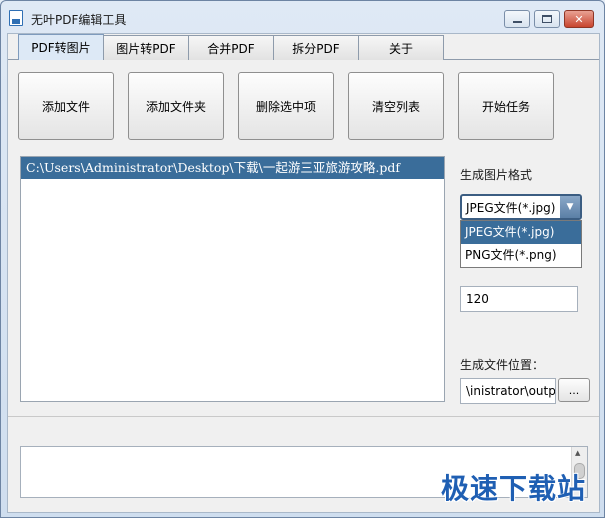  I want to click on format-option-jpeg: JPEG文件(*.jpg), so click(521, 232).